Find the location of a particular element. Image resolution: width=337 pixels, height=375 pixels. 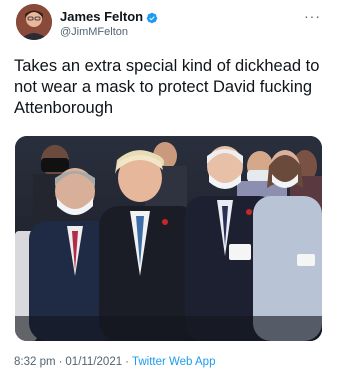

author-avatar is located at coordinates (34, 22).